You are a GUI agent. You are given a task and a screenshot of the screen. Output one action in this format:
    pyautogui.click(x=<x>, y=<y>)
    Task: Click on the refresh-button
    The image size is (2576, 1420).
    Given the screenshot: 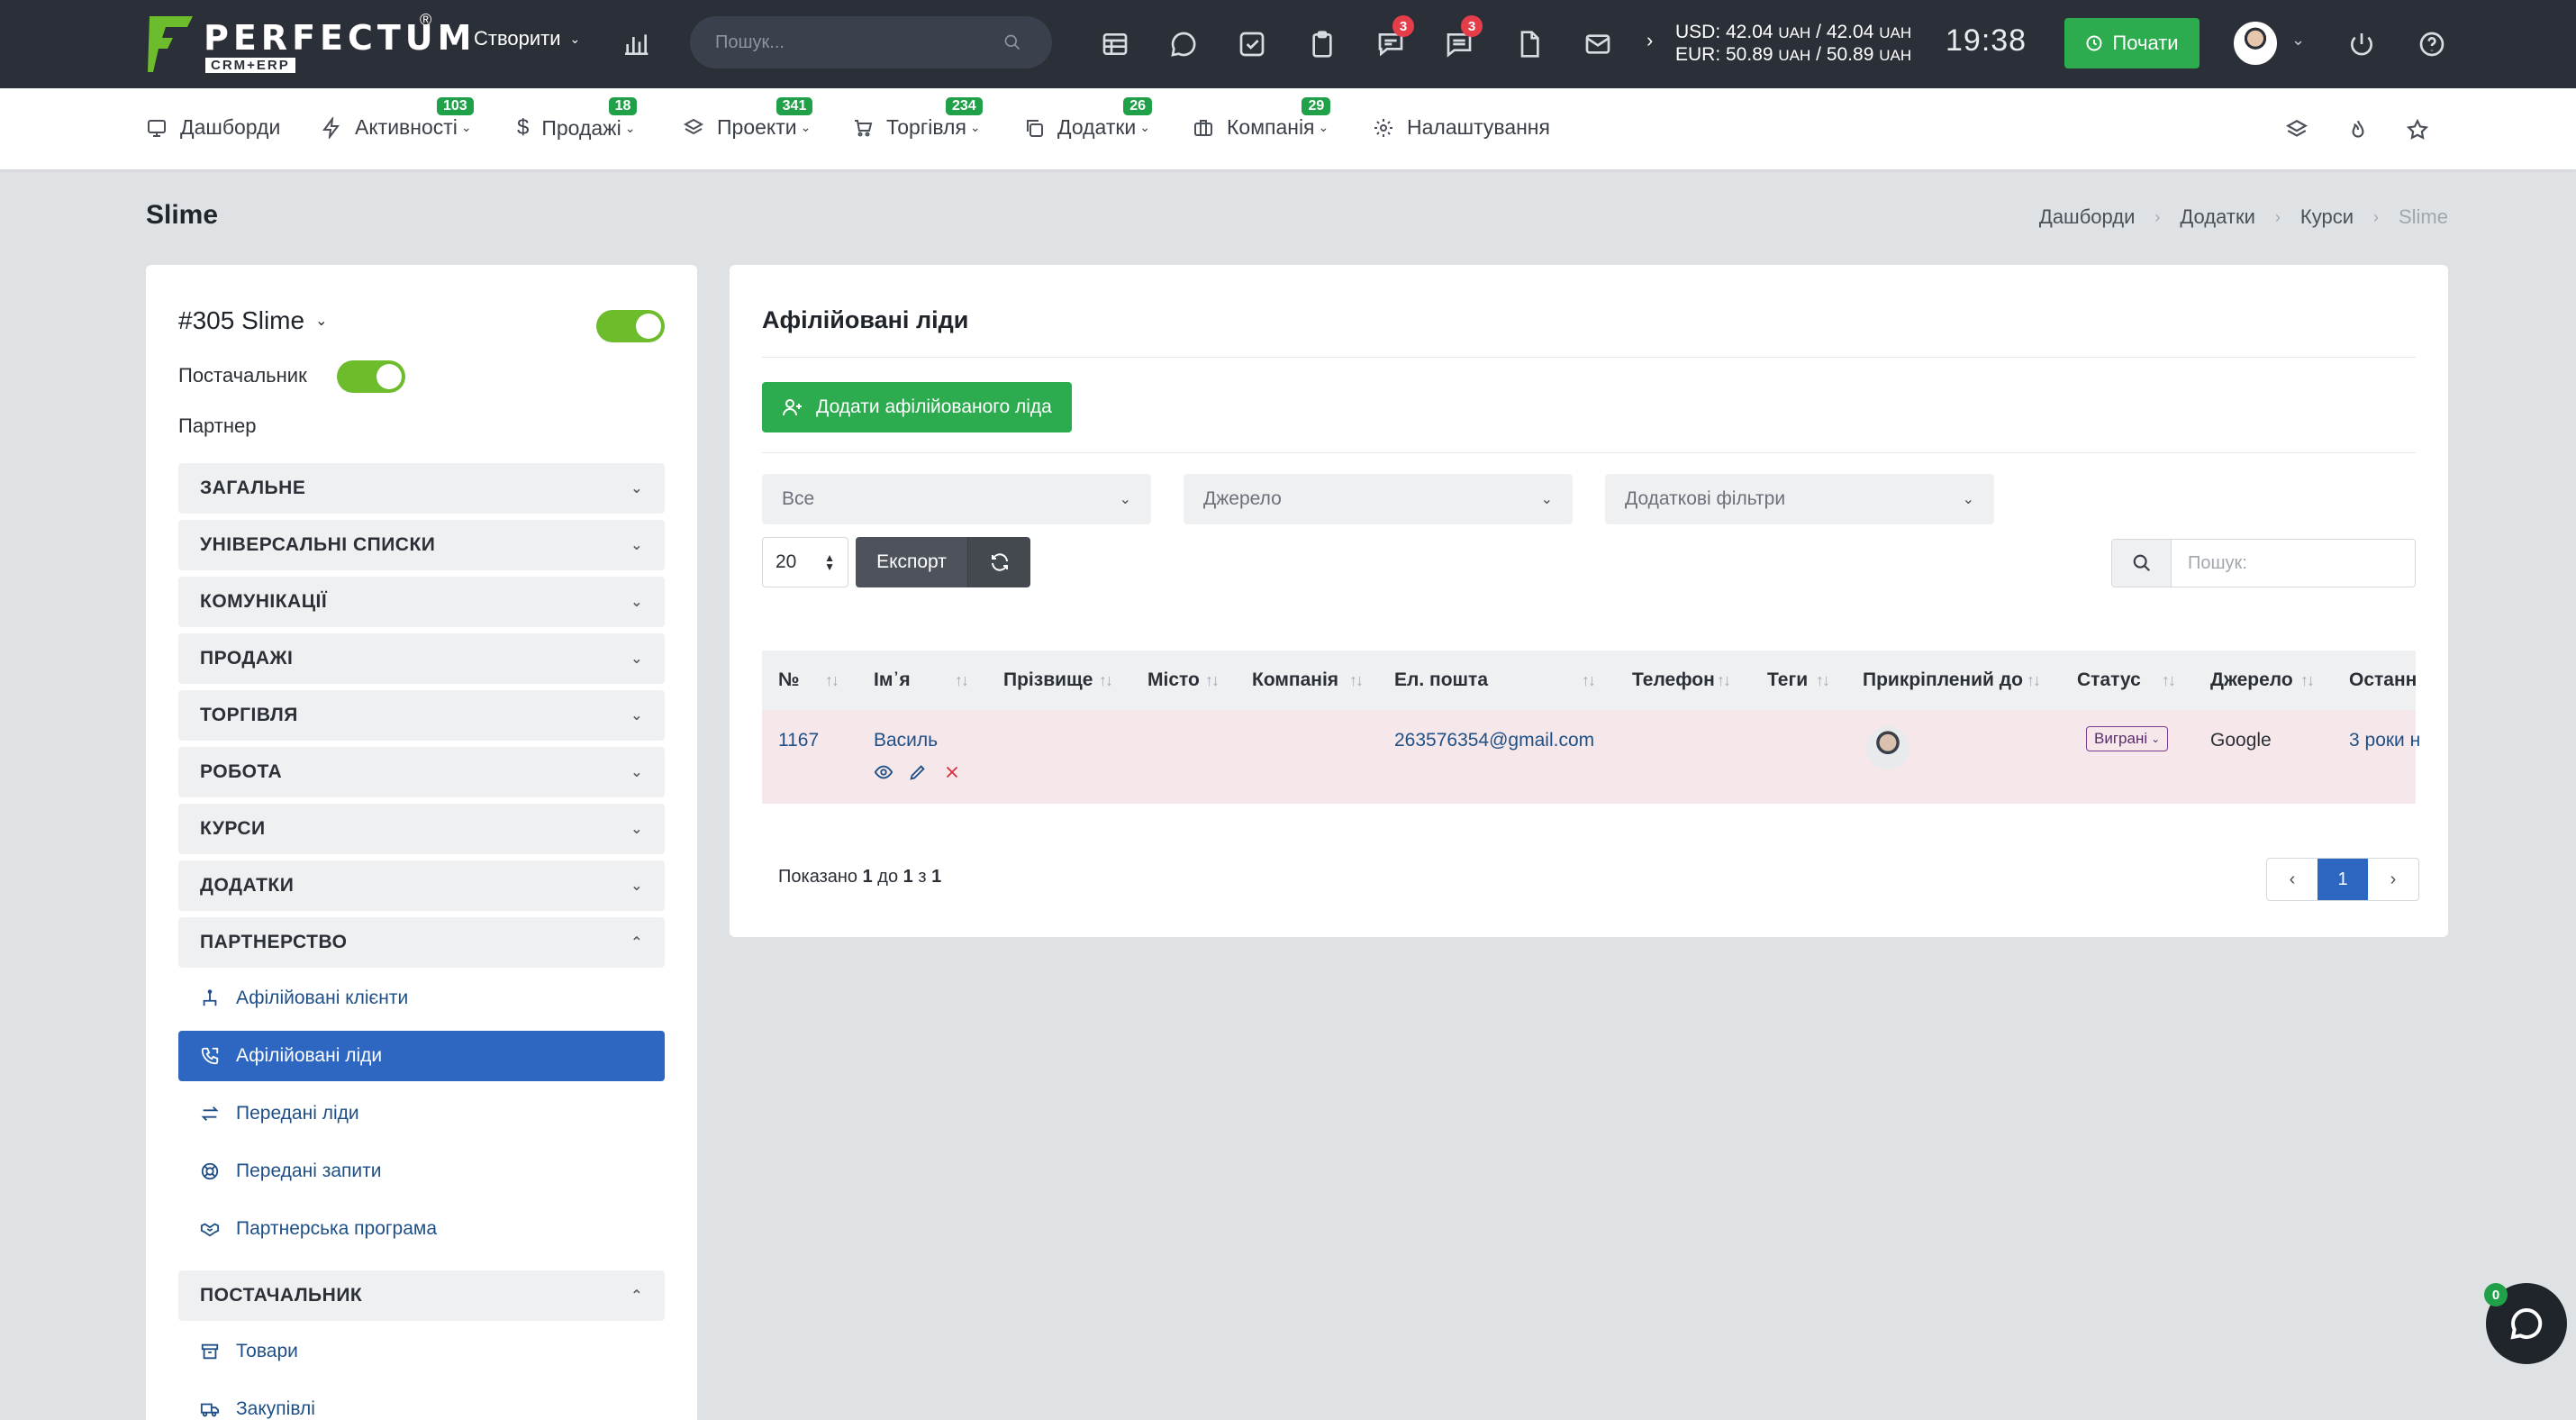 What is the action you would take?
    pyautogui.click(x=999, y=562)
    